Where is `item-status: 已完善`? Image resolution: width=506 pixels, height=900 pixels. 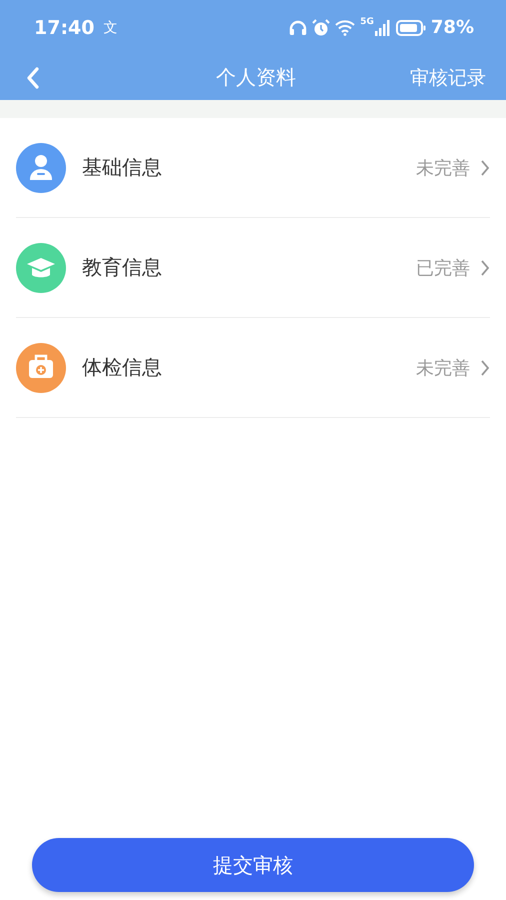 item-status: 已完善 is located at coordinates (443, 268).